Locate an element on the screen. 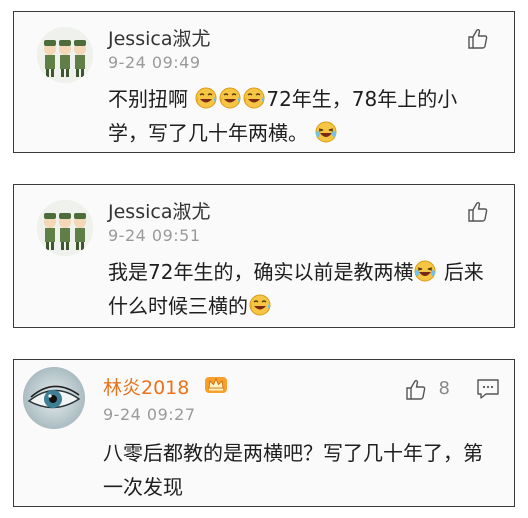 The width and height of the screenshot is (528, 518). eye-avatar-icon is located at coordinates (54, 398).